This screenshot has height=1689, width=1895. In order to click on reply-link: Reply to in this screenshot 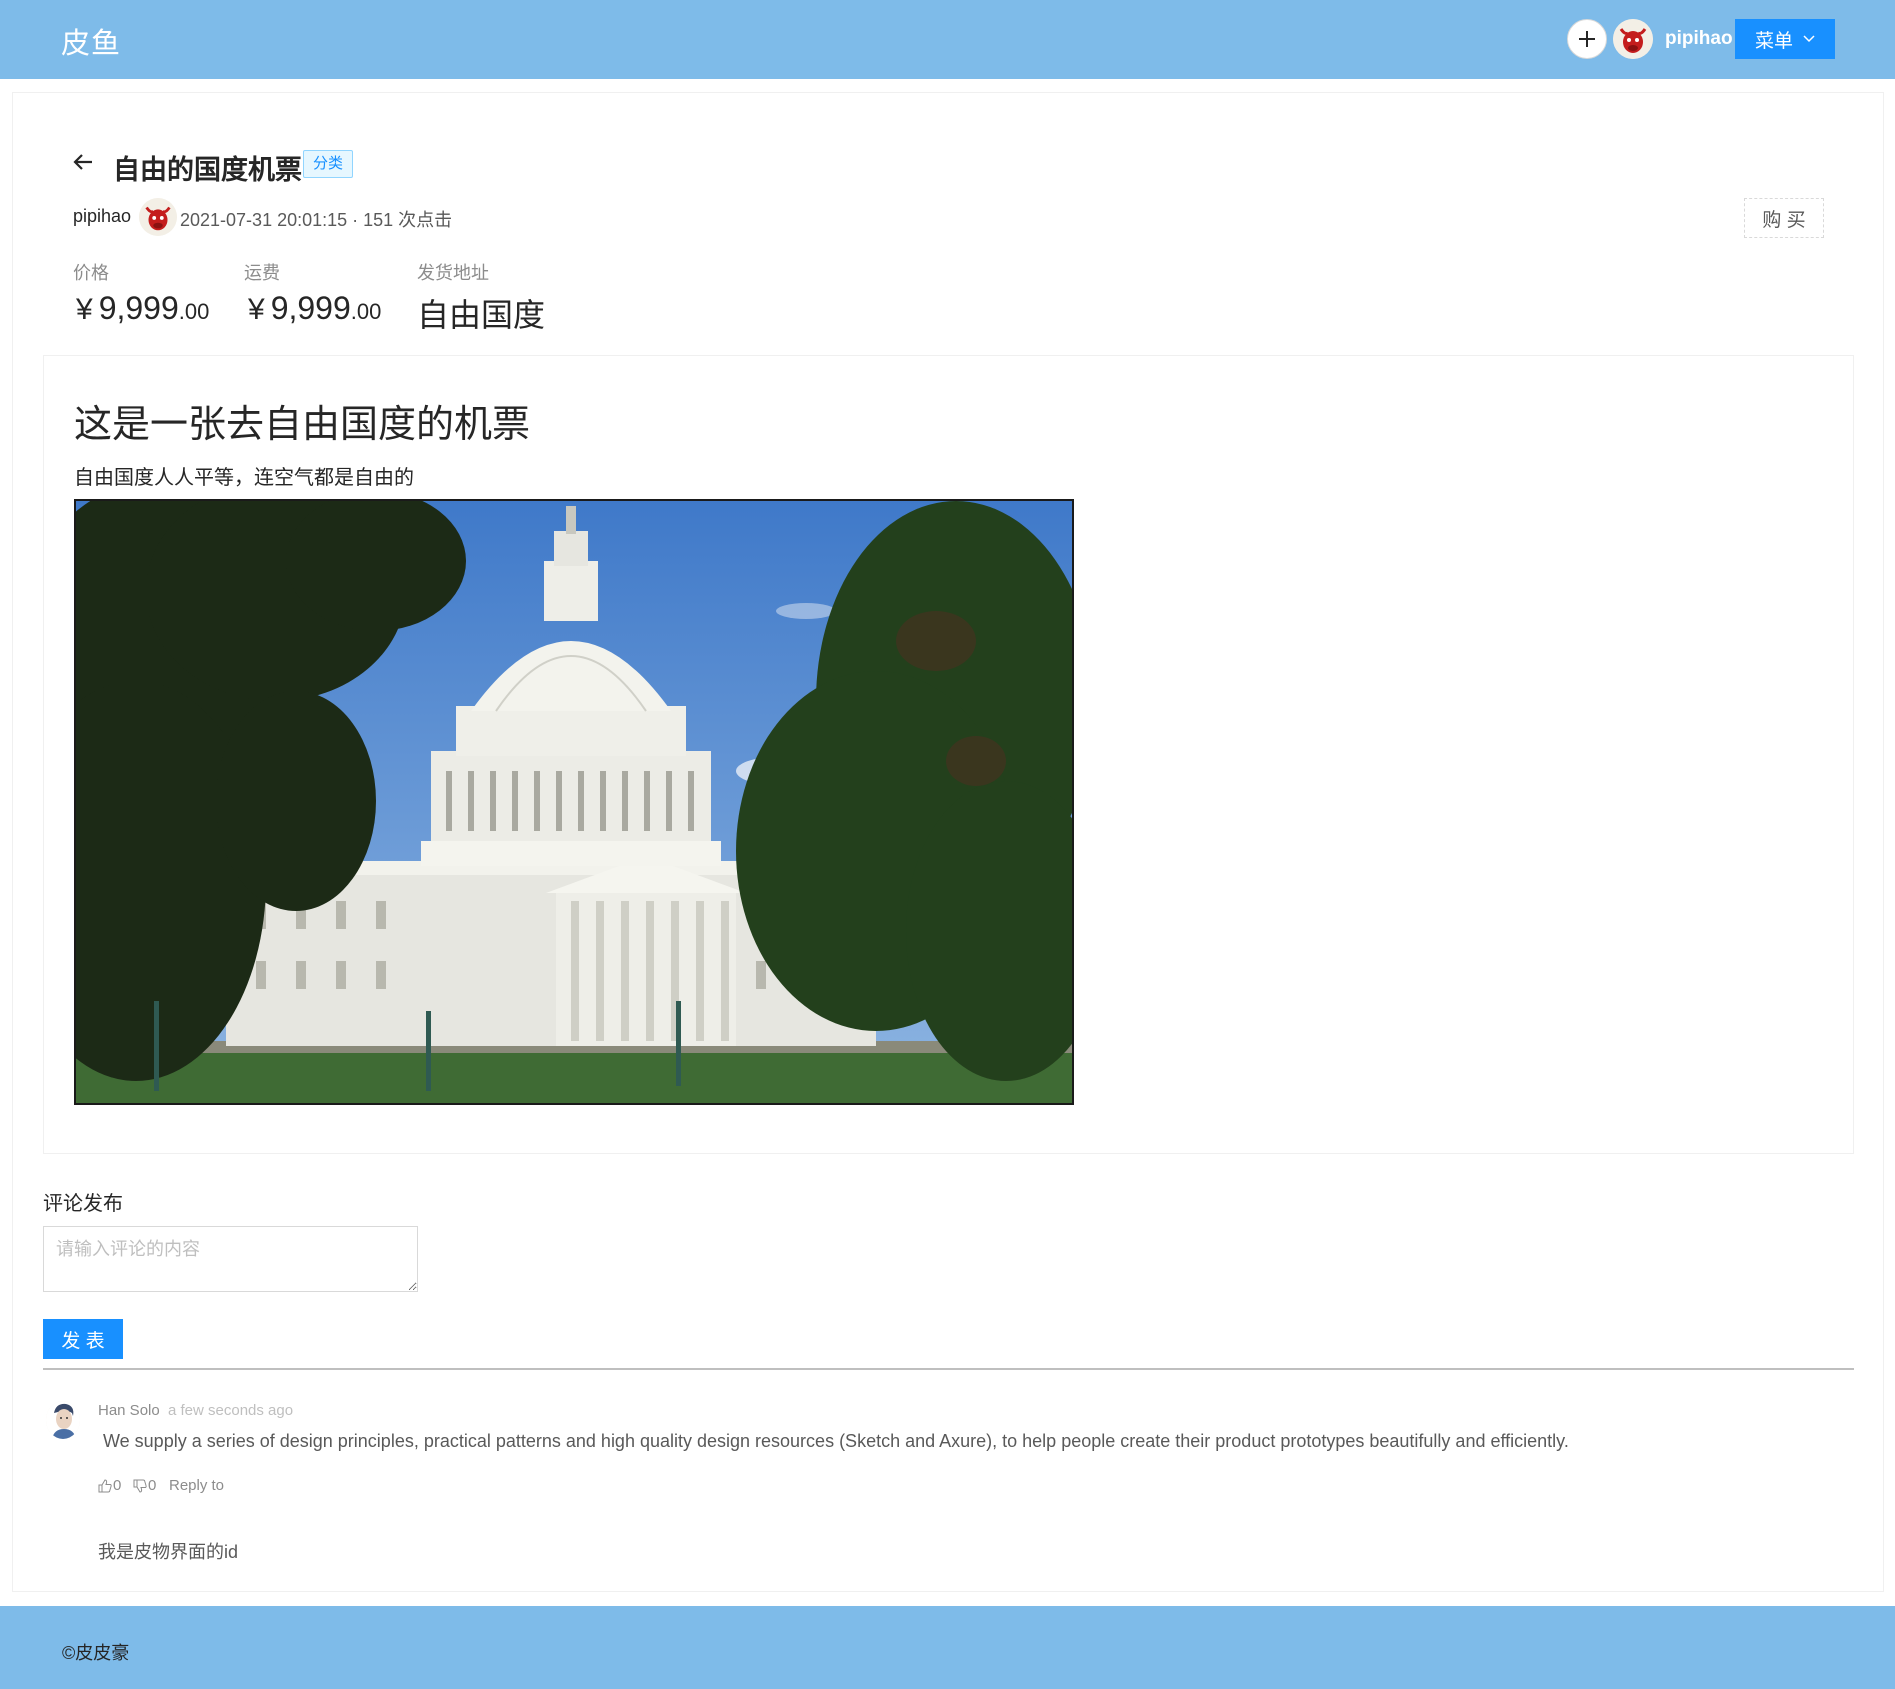, I will do `click(196, 1485)`.